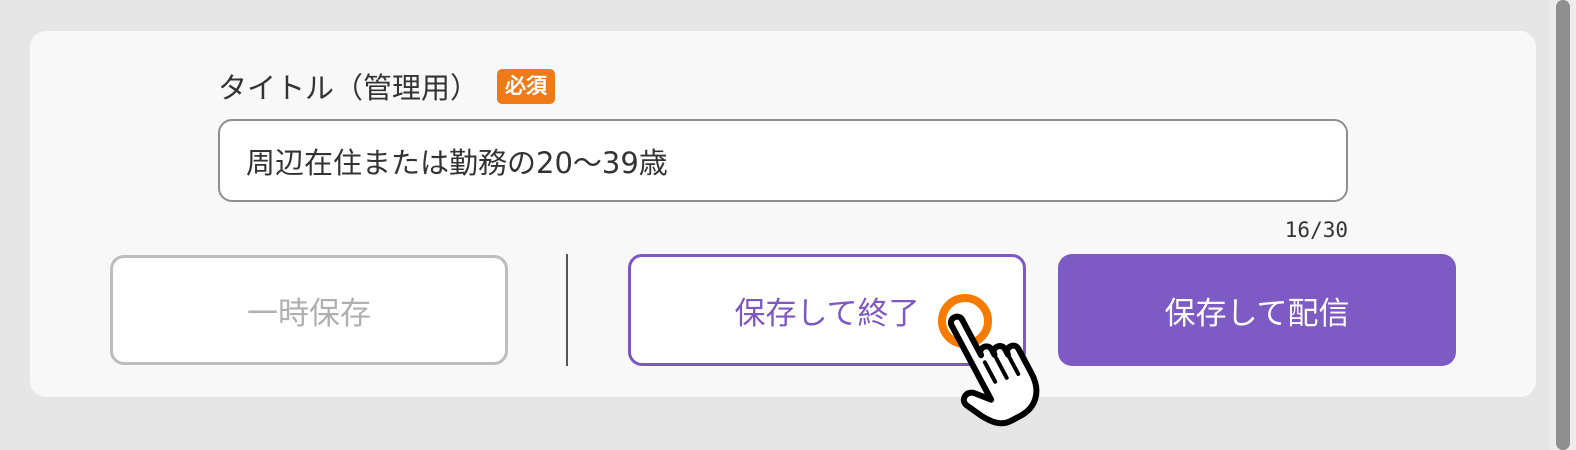 Image resolution: width=1576 pixels, height=450 pixels. Describe the element at coordinates (309, 310) in the screenshot. I see `temp-save-button: 一時保存` at that location.